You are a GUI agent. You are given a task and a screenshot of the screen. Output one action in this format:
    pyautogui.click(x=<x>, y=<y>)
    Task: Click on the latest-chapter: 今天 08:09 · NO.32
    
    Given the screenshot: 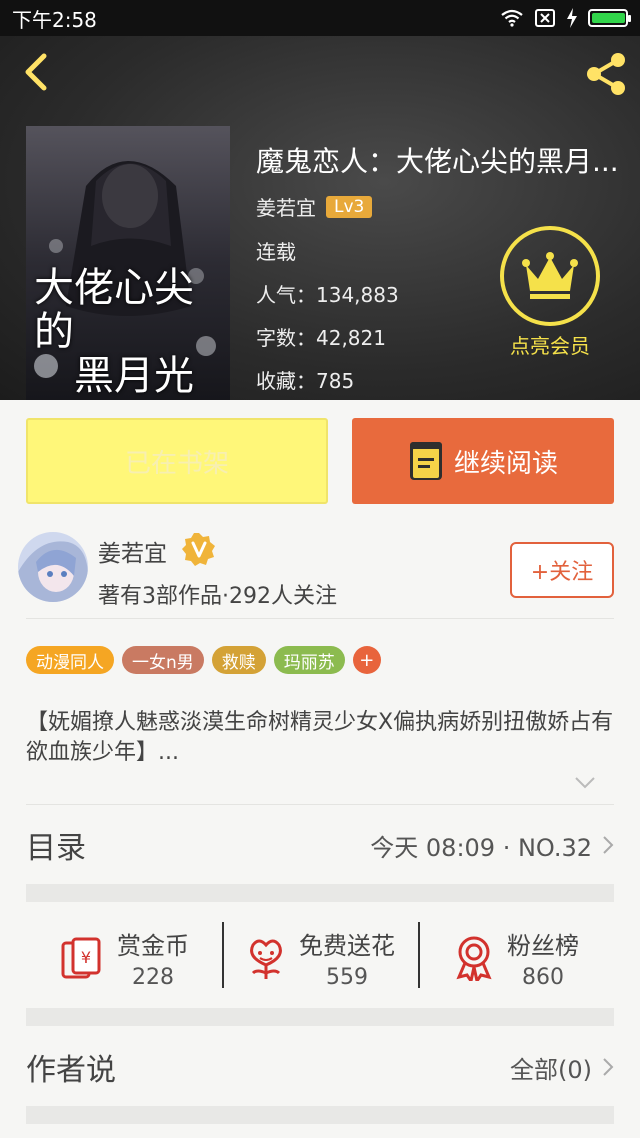 What is the action you would take?
    pyautogui.click(x=481, y=847)
    